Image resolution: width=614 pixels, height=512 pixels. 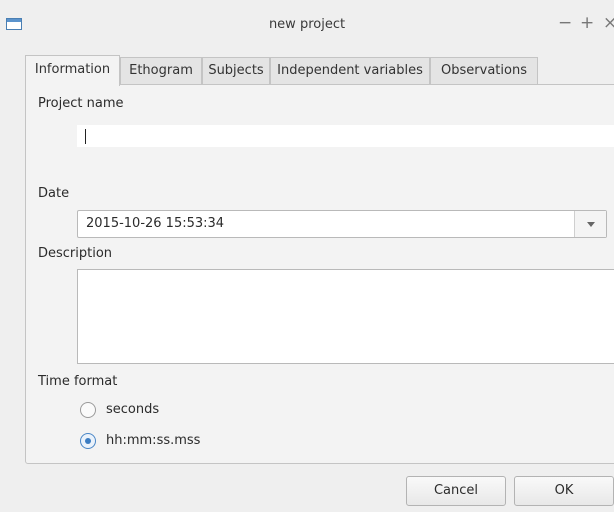 I want to click on description-label: Description, so click(x=75, y=253).